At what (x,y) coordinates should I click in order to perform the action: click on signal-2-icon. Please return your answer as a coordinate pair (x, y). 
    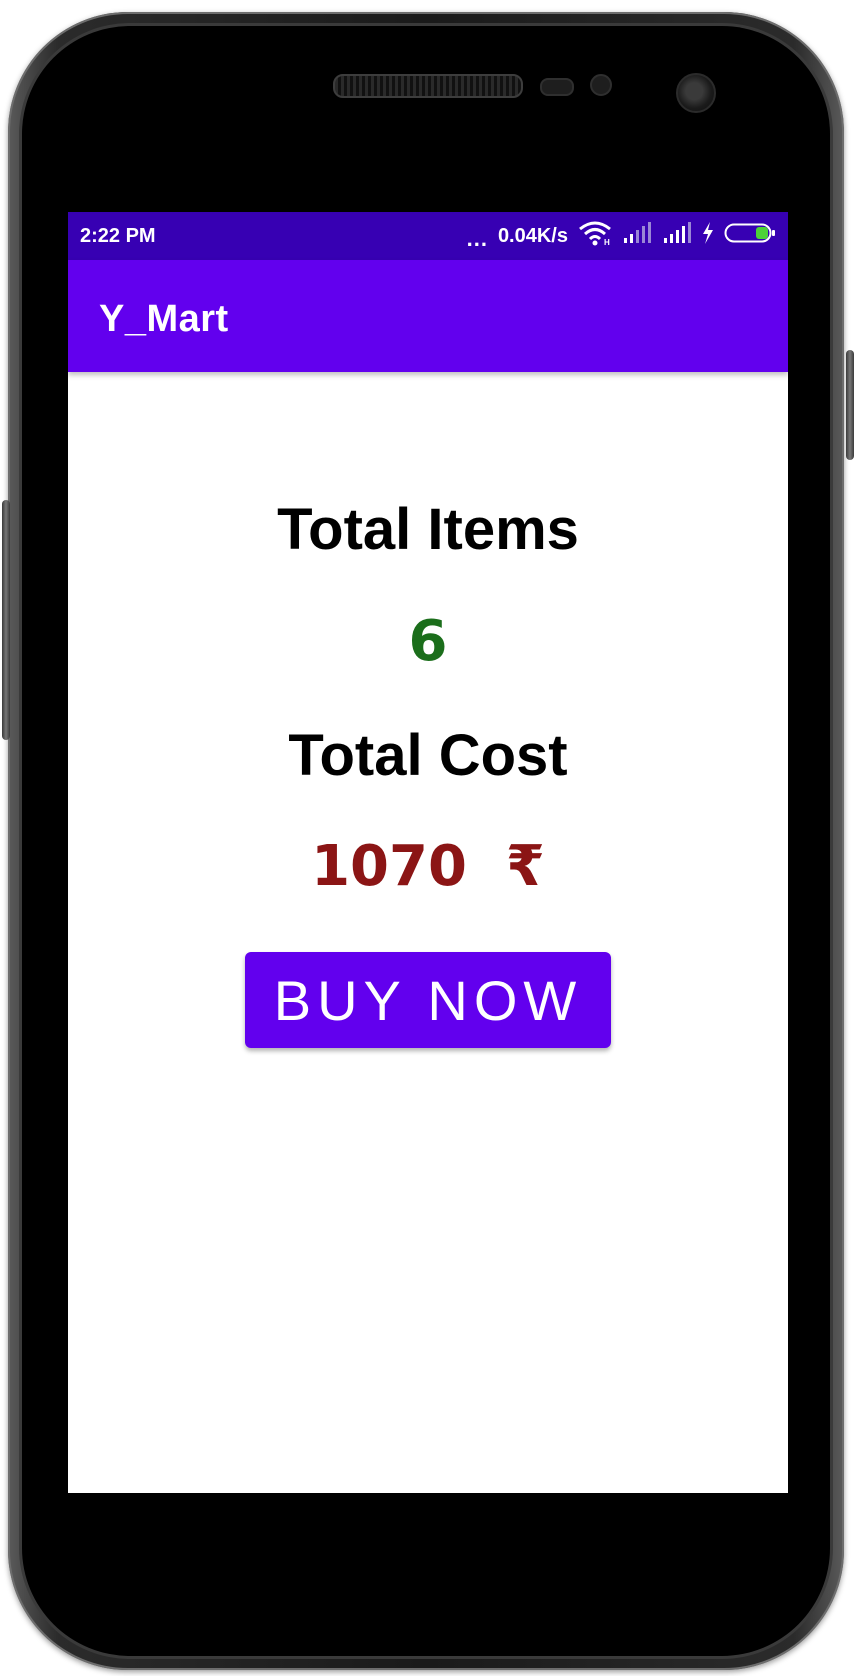
    Looking at the image, I should click on (677, 236).